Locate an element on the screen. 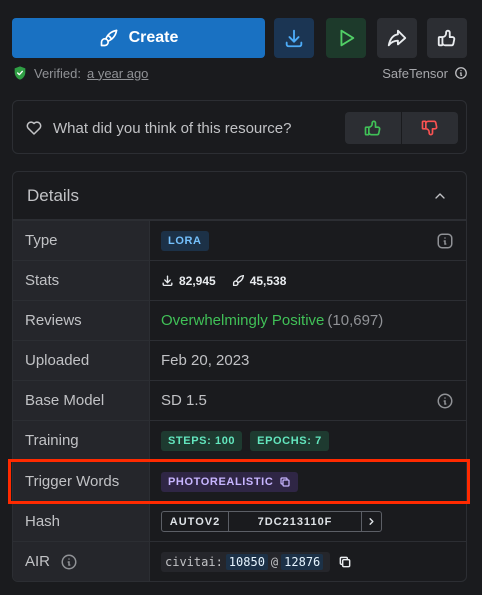  run-button is located at coordinates (346, 38).